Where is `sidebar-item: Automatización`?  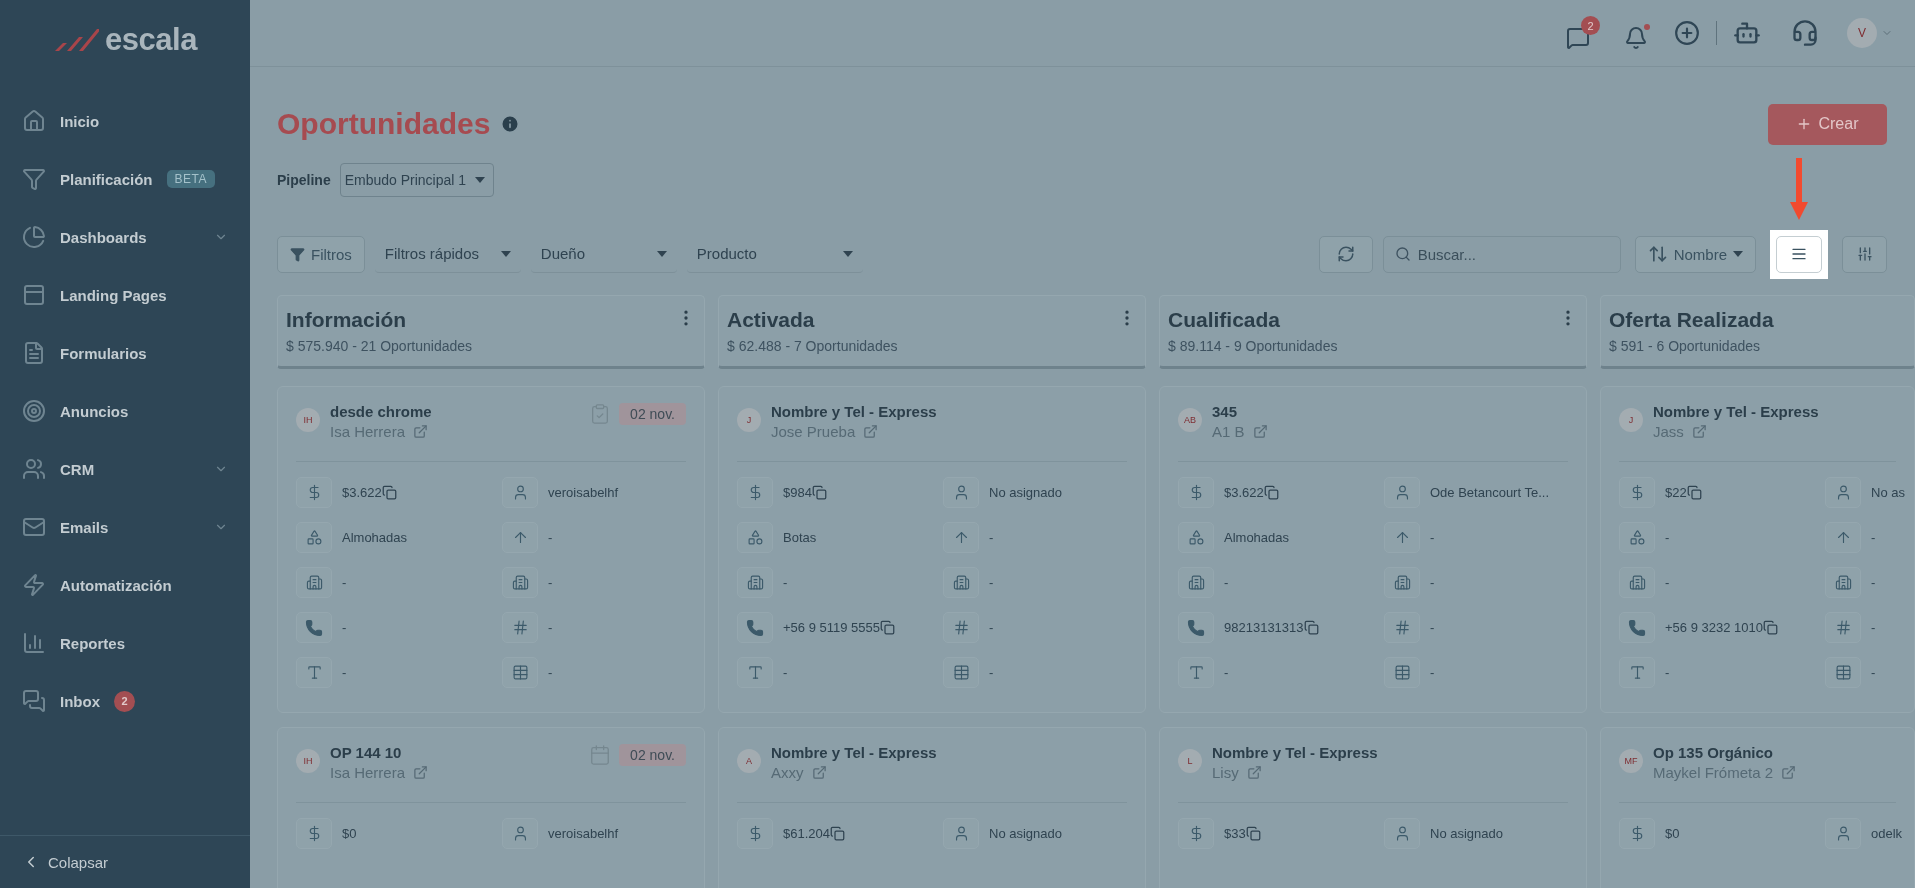 sidebar-item: Automatización is located at coordinates (125, 585).